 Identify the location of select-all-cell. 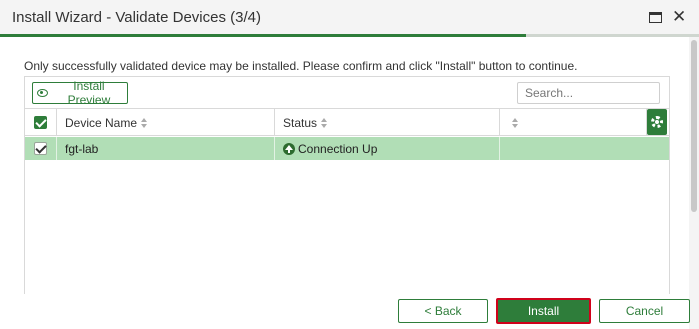
(41, 122).